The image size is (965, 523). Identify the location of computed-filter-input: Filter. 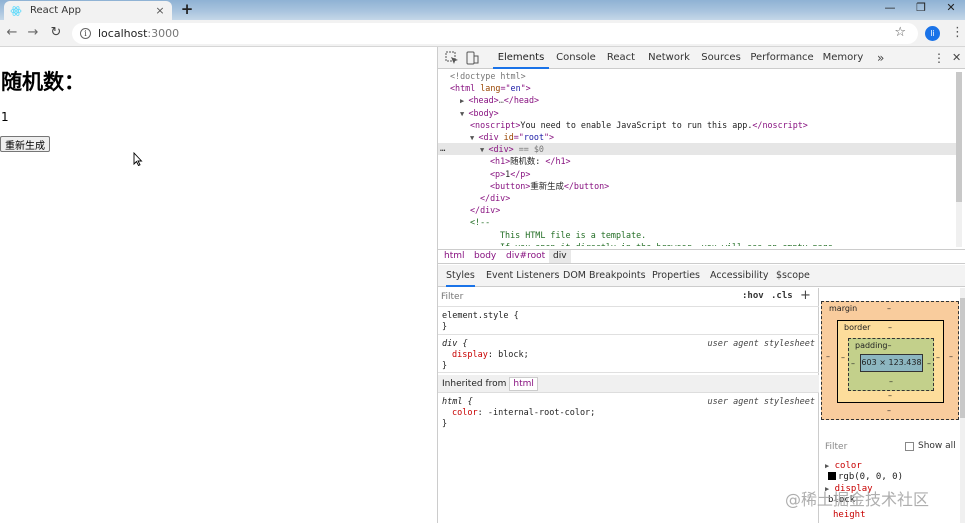
(836, 447).